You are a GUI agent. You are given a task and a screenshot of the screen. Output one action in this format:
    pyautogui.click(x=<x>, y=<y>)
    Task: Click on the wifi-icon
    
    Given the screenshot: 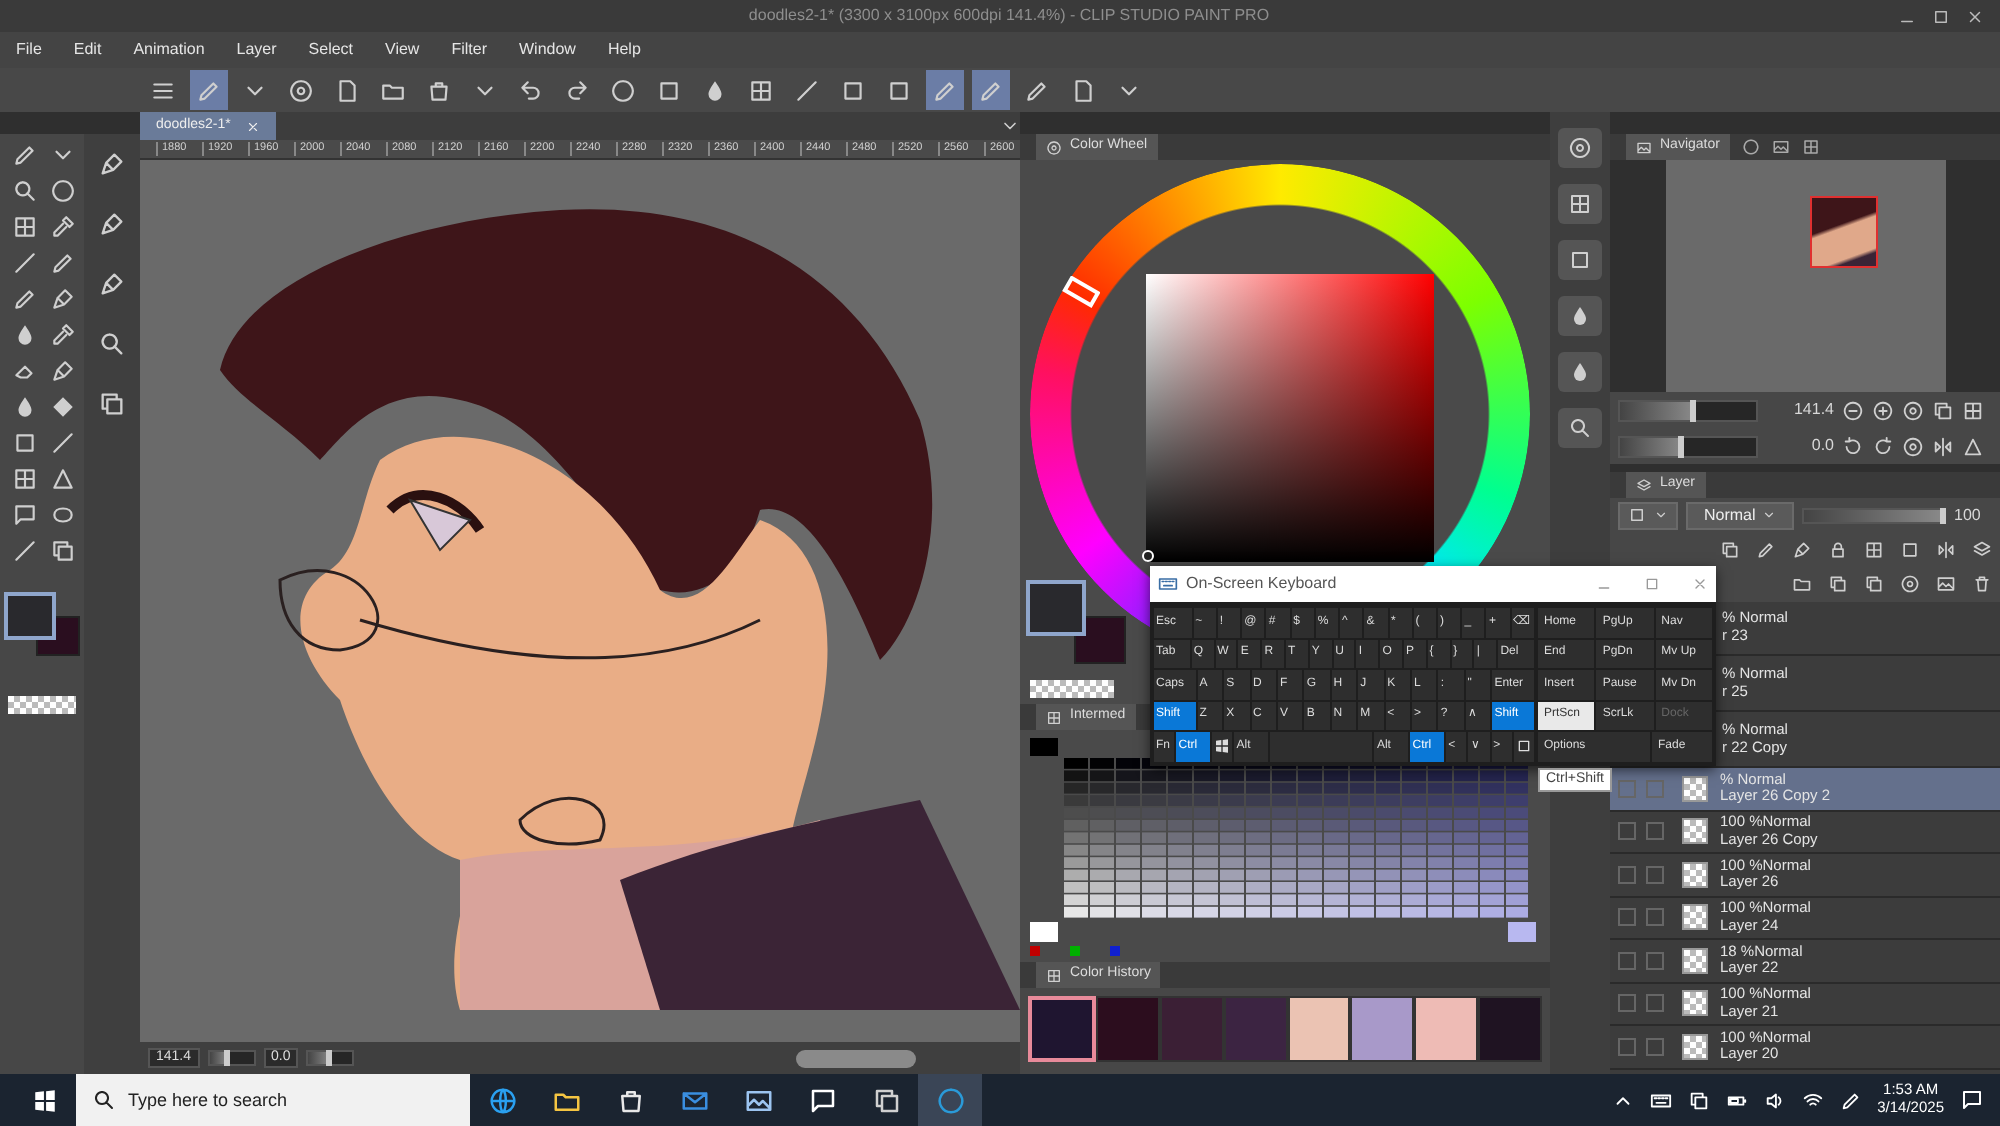 What is the action you would take?
    pyautogui.click(x=1812, y=1100)
    